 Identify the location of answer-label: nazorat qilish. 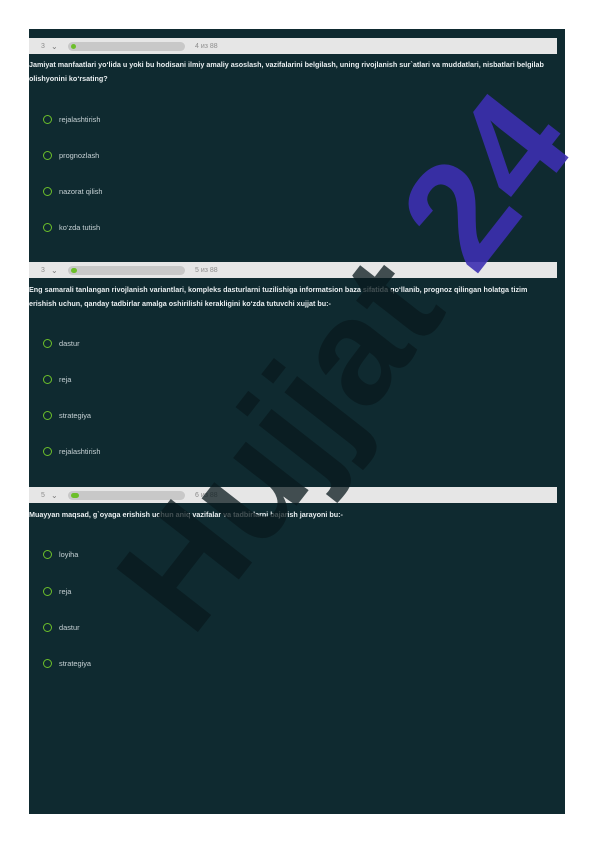
(81, 191).